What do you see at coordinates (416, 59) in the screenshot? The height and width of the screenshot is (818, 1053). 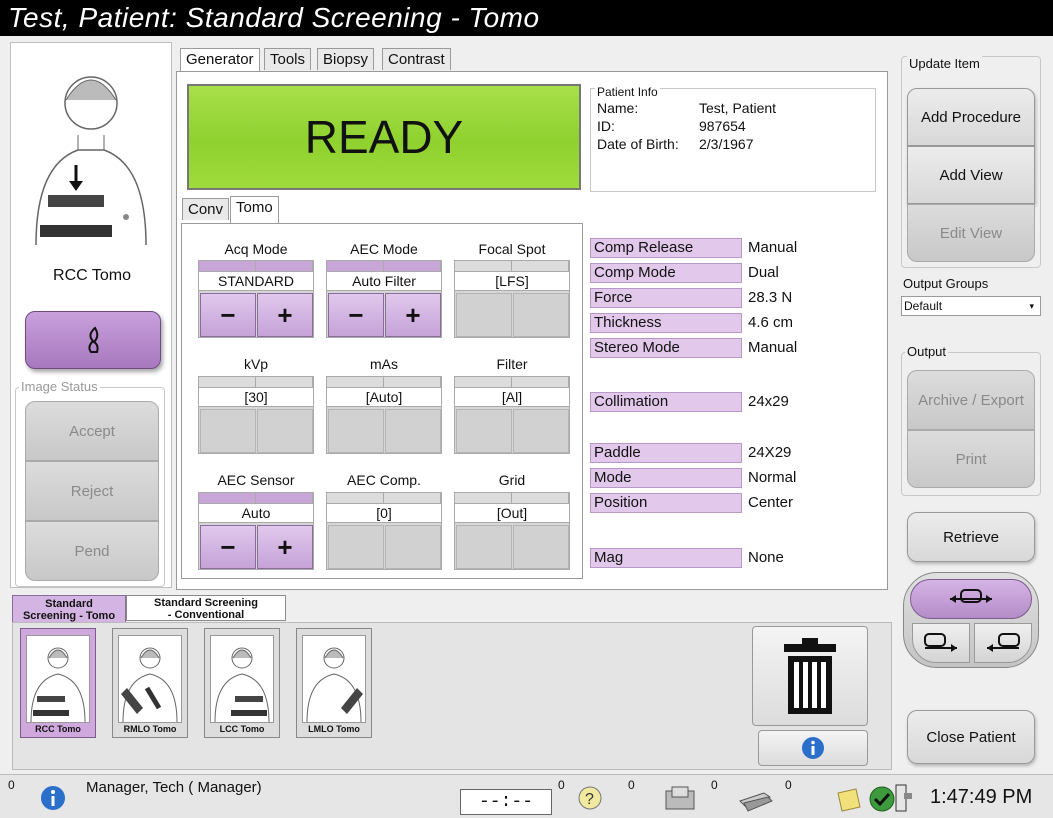 I see `tab-contrast: Contrast` at bounding box center [416, 59].